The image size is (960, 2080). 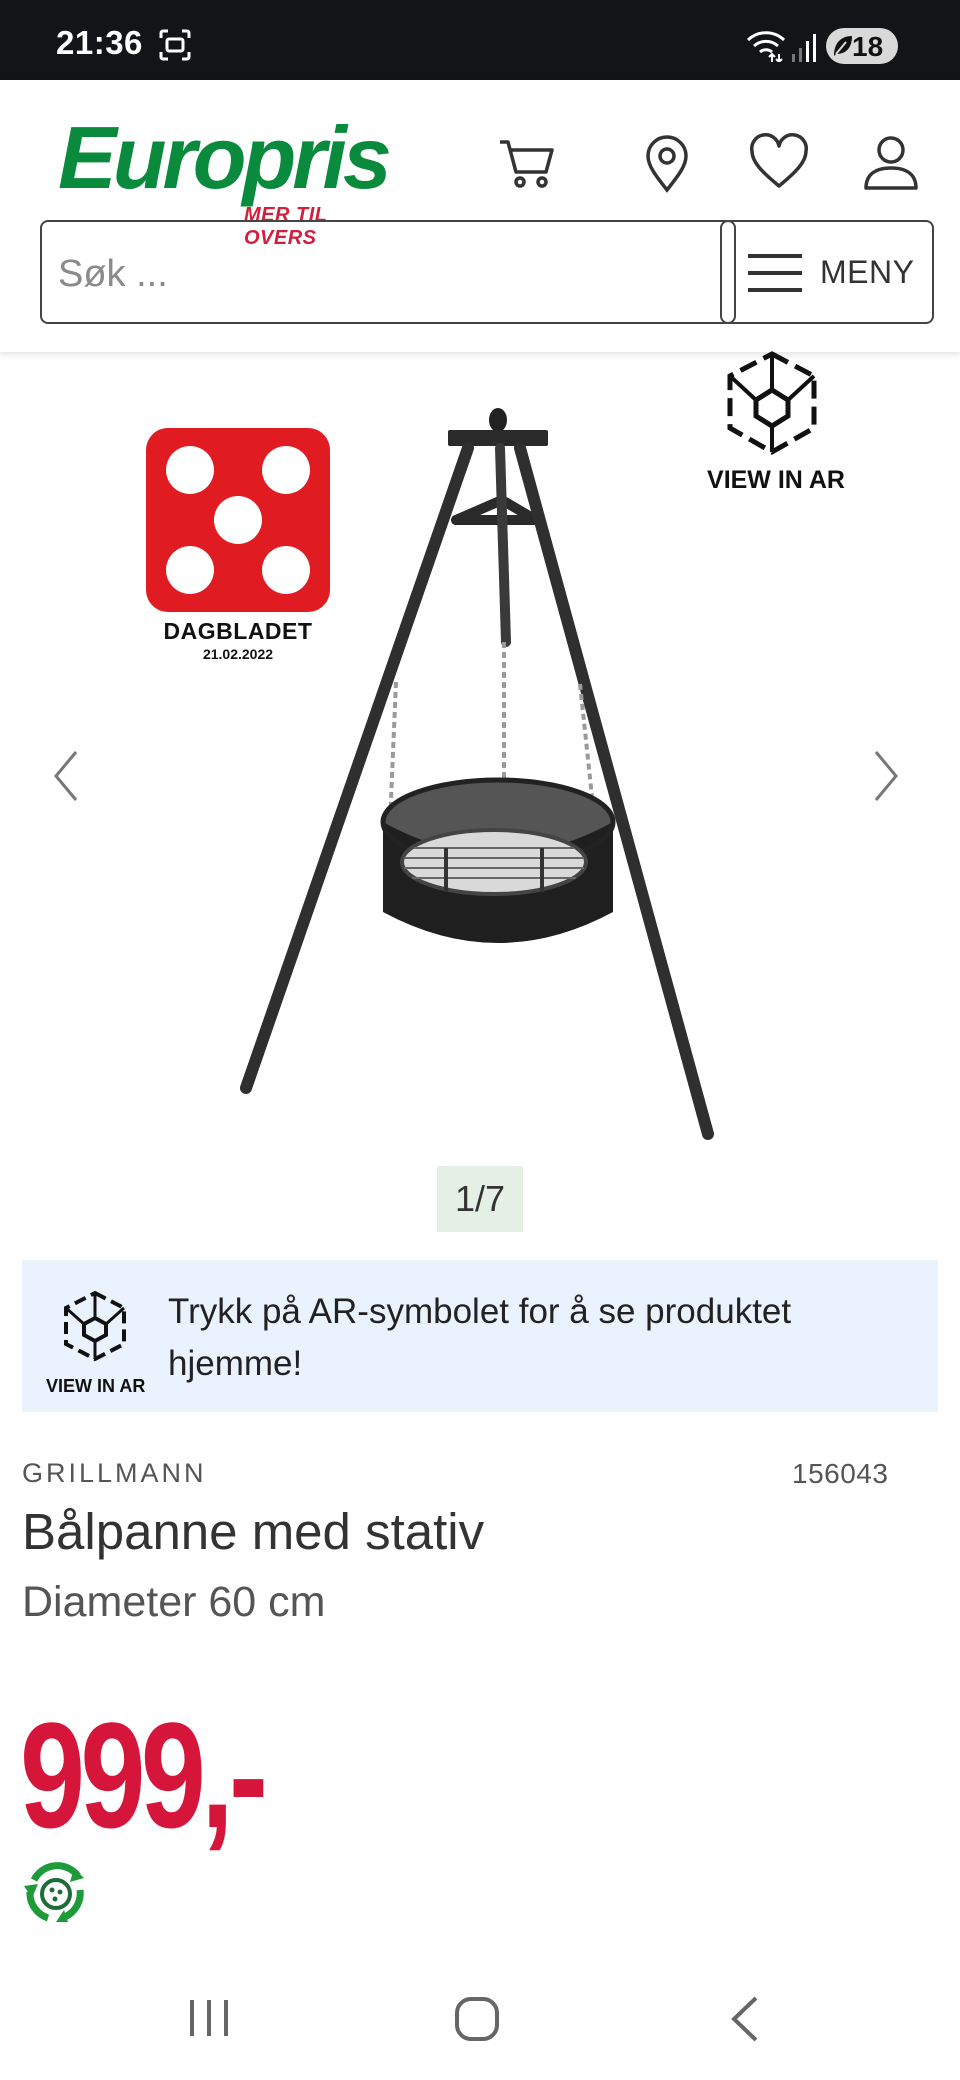 I want to click on chevron-left-icon, so click(x=66, y=776).